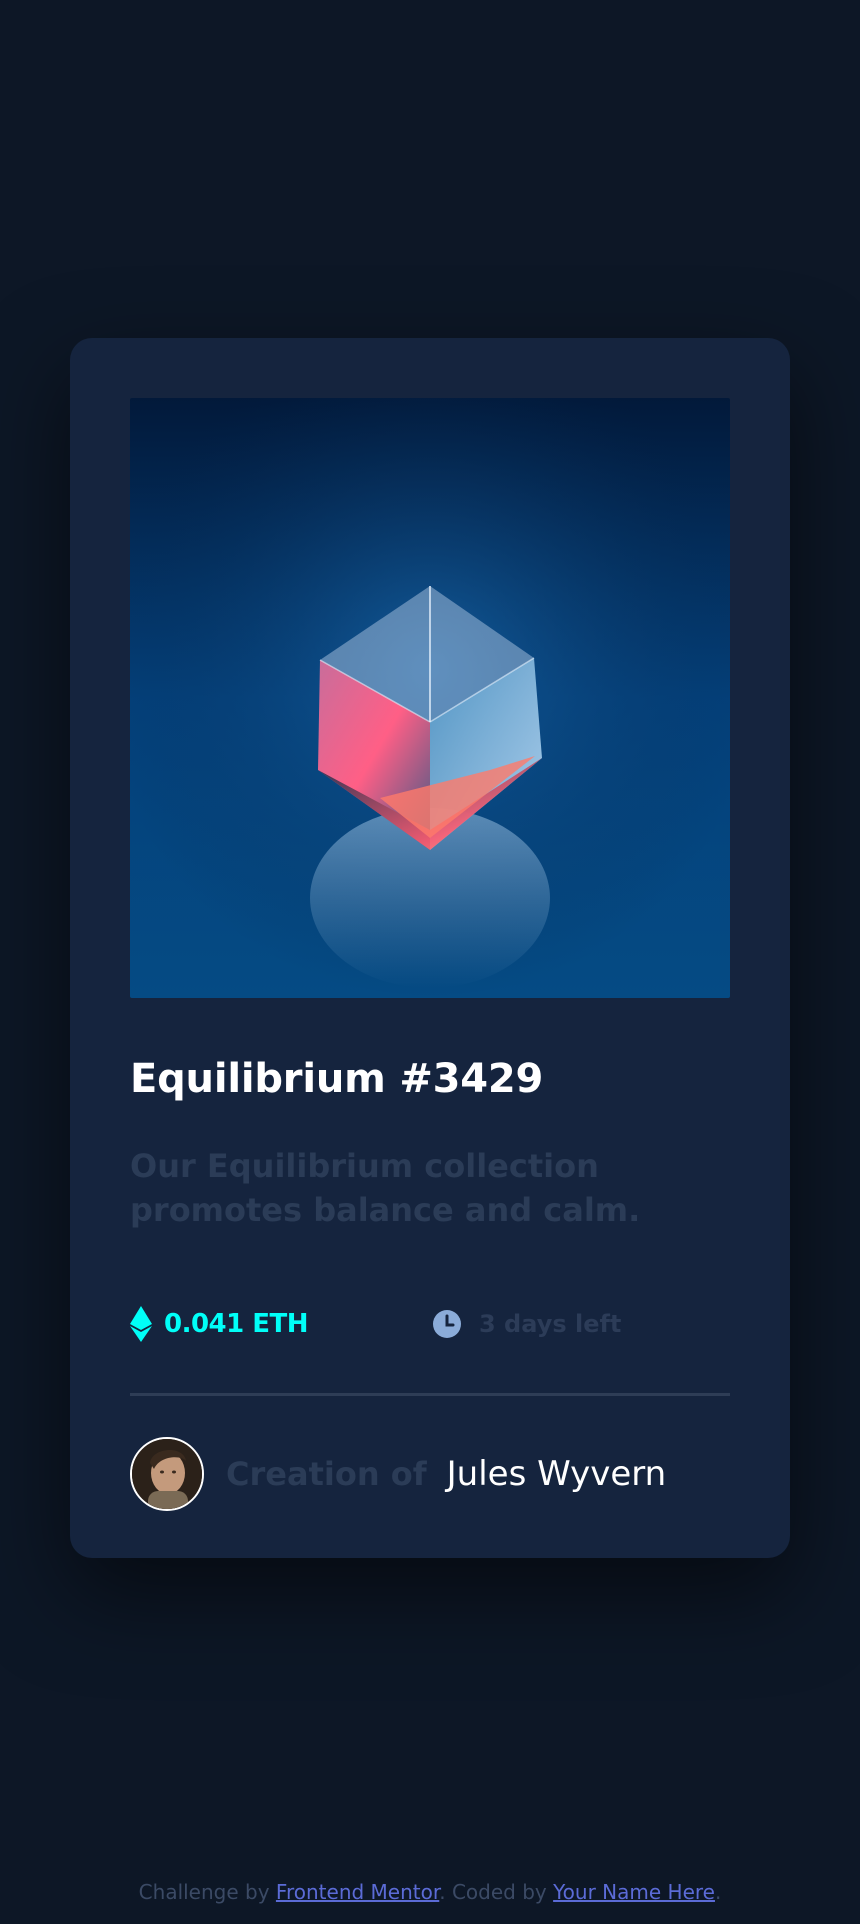  What do you see at coordinates (326, 1474) in the screenshot?
I see `creator-label: Creation of` at bounding box center [326, 1474].